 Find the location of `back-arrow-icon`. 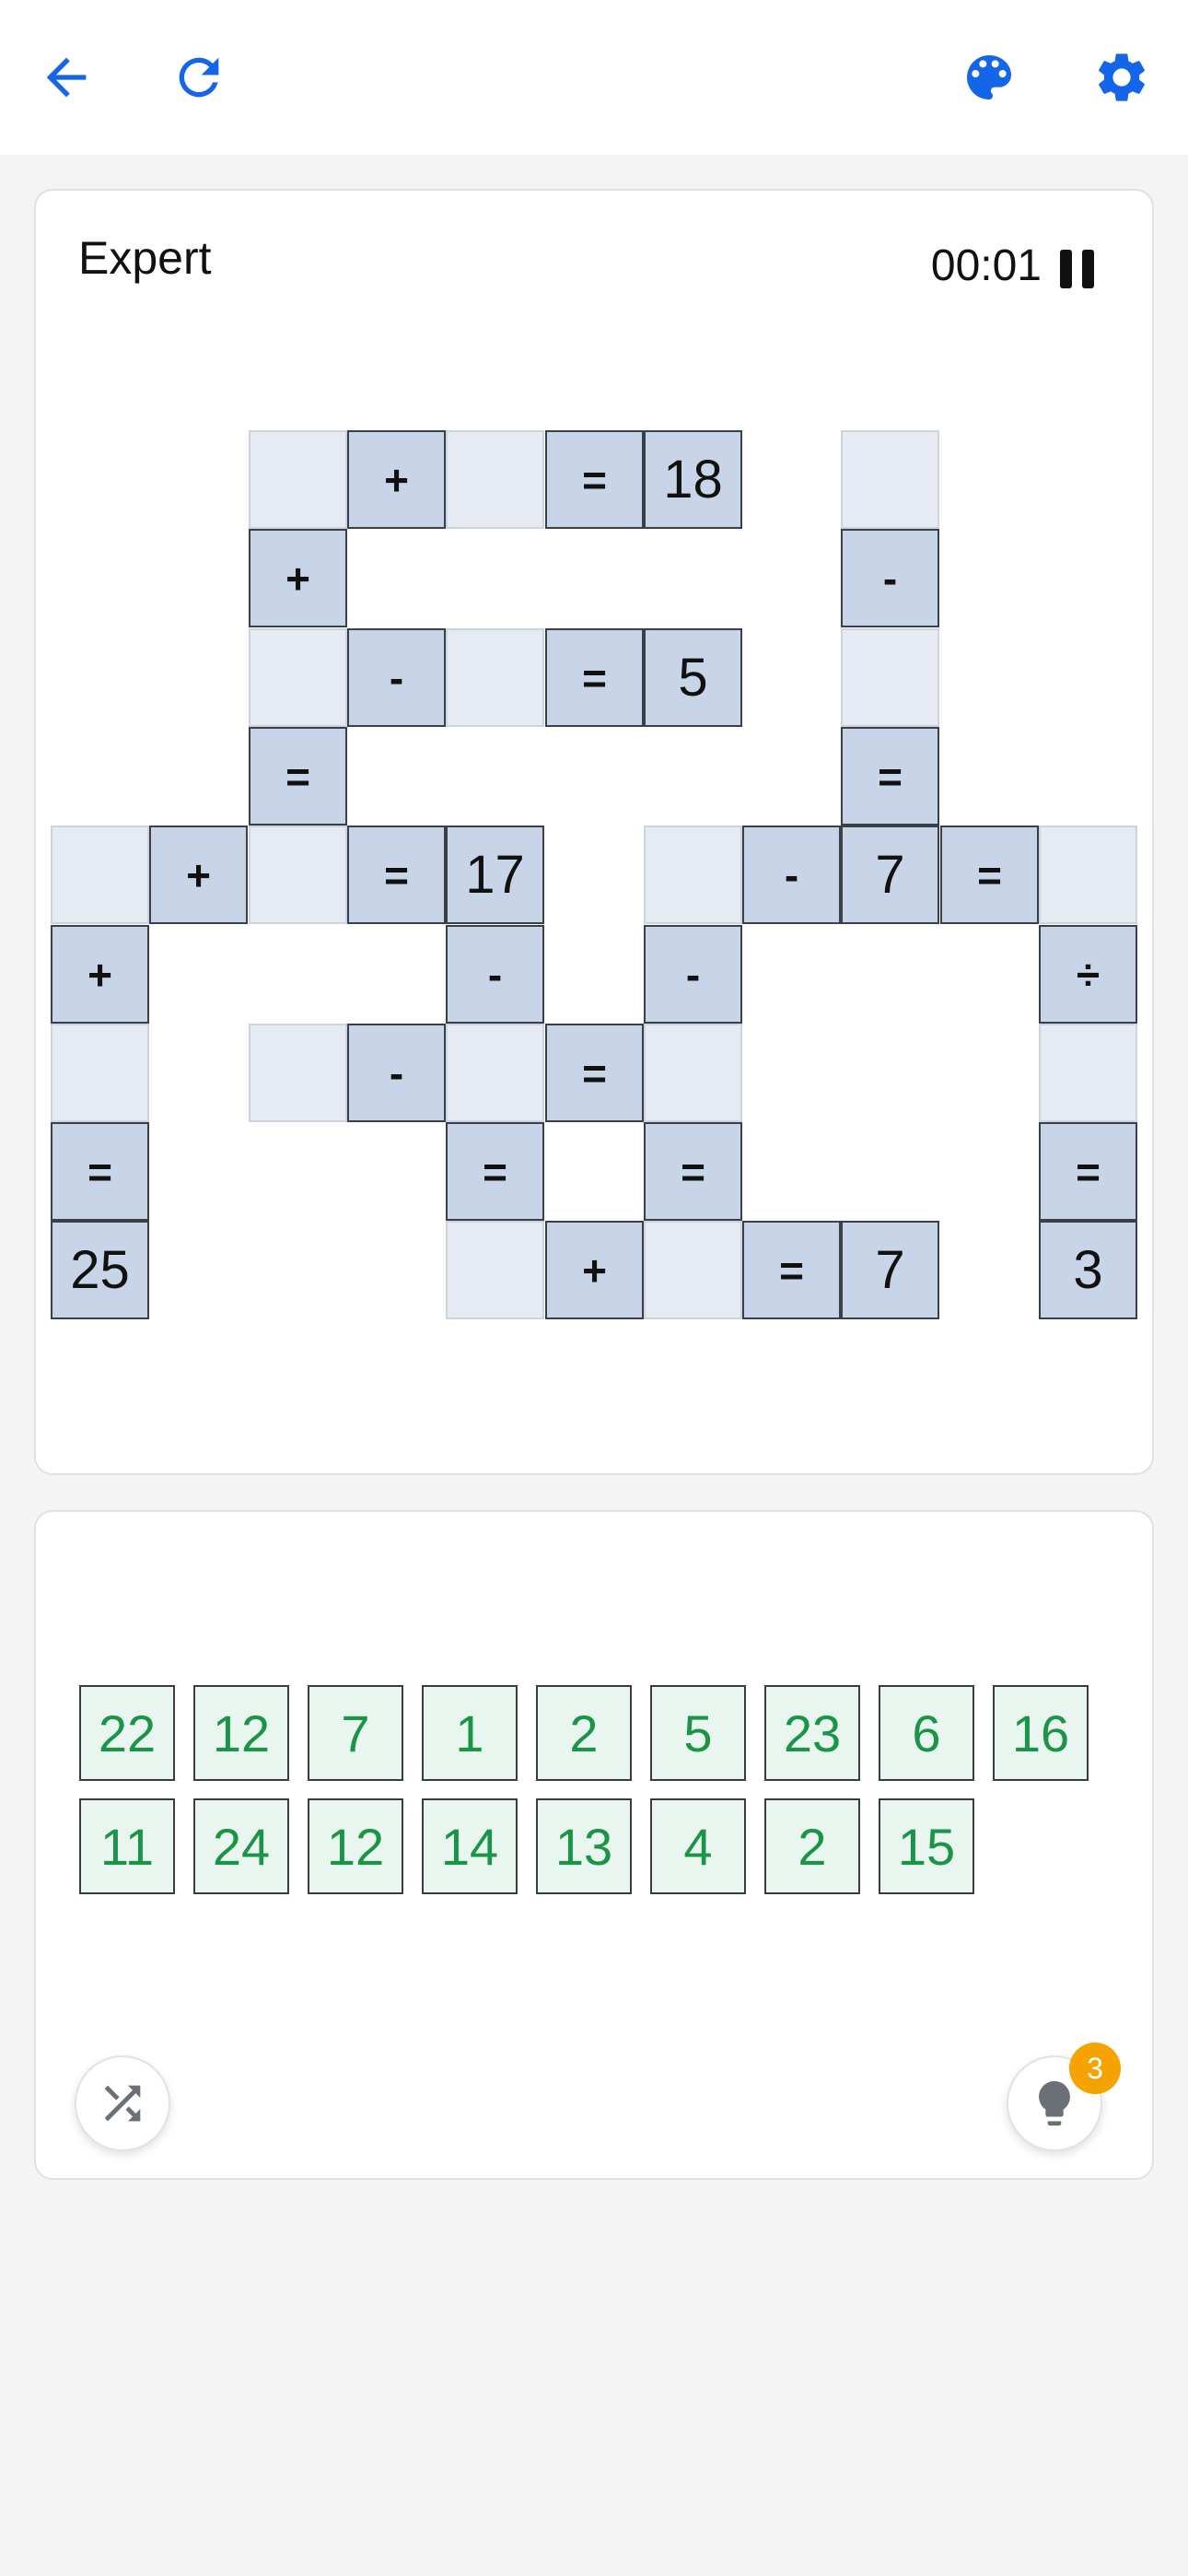

back-arrow-icon is located at coordinates (66, 77).